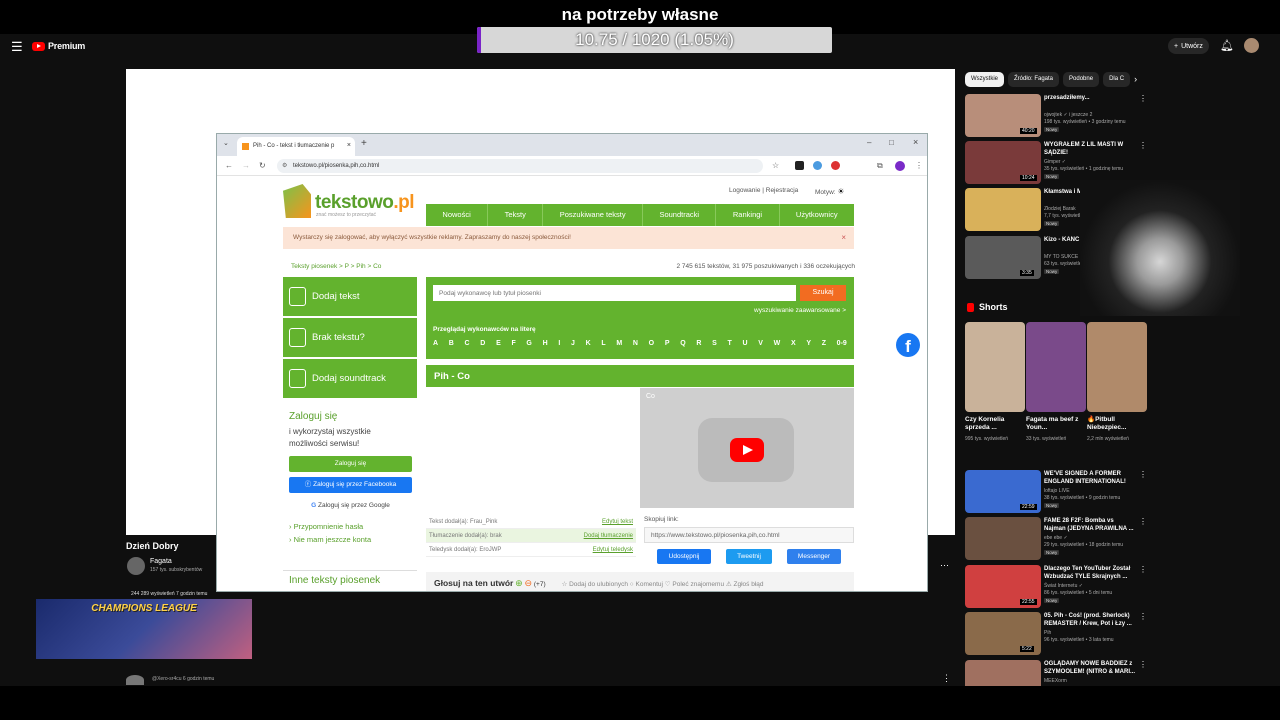 The image size is (1280, 720). I want to click on letter-link: L, so click(603, 343).